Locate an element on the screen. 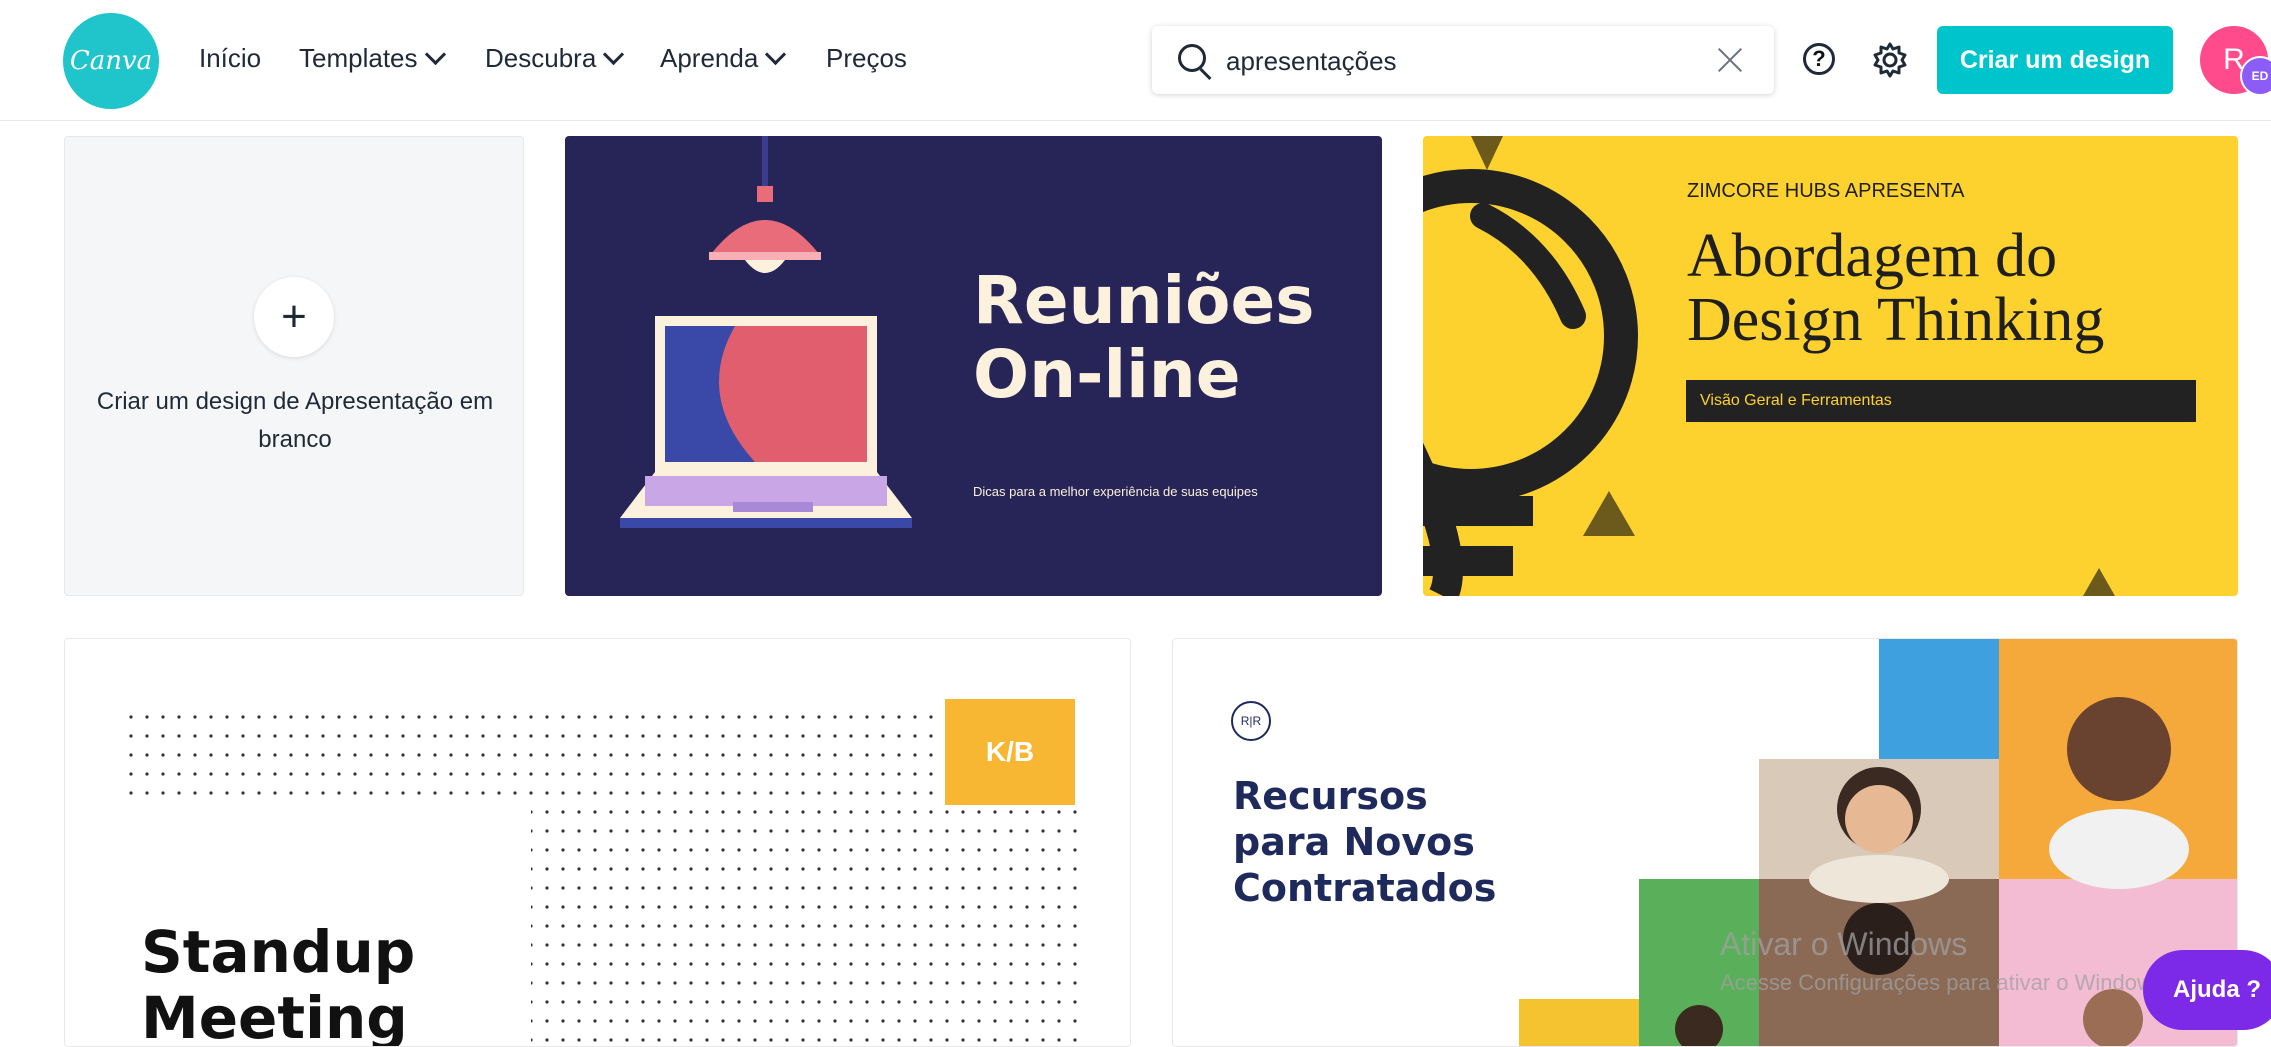  nav-precos: Preços is located at coordinates (866, 58).